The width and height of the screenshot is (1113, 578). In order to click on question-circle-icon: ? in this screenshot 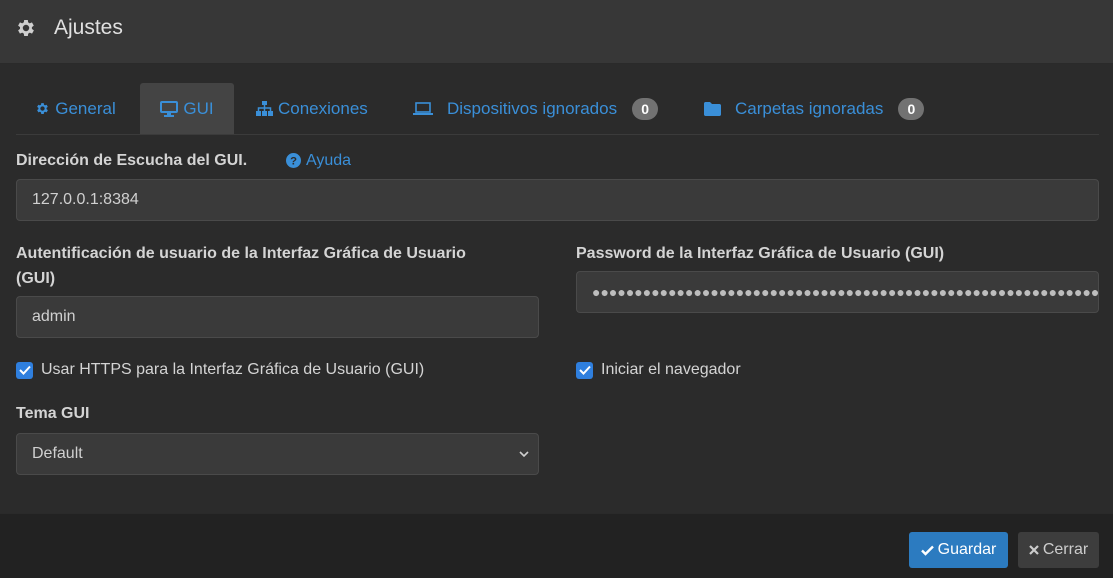, I will do `click(293, 160)`.